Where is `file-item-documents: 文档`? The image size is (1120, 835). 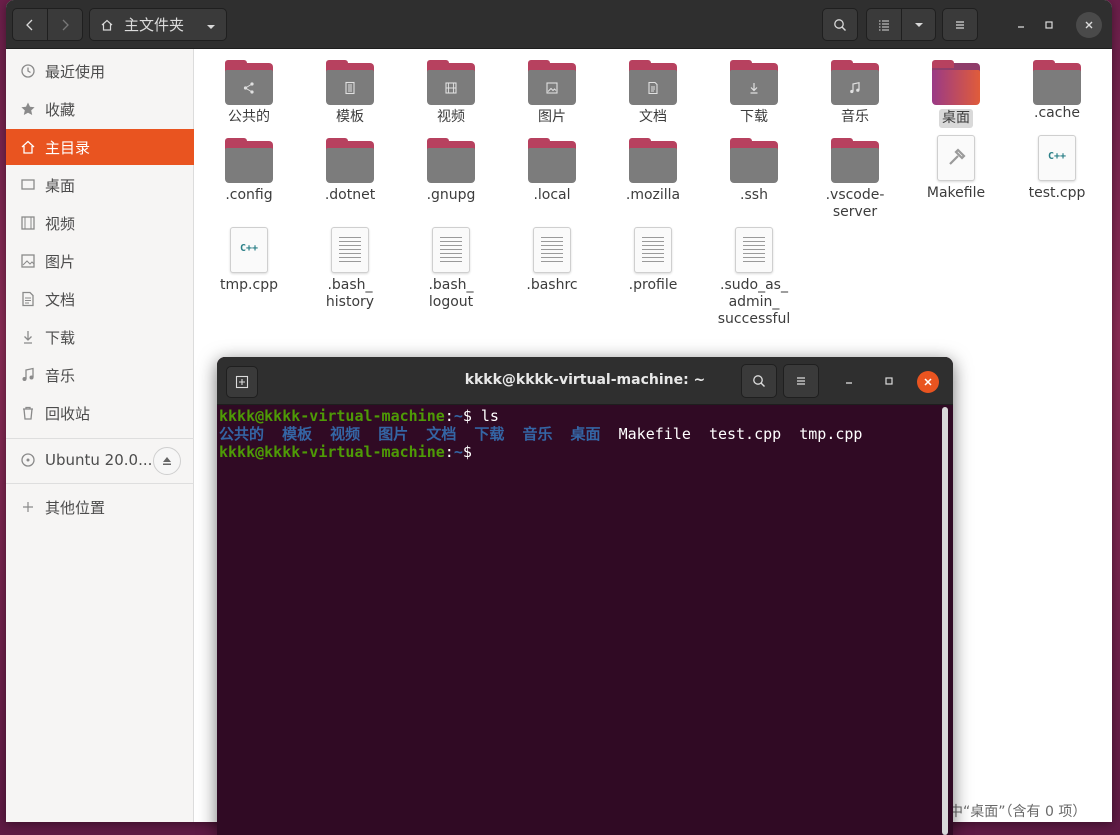
file-item-documents: 文档 is located at coordinates (653, 91).